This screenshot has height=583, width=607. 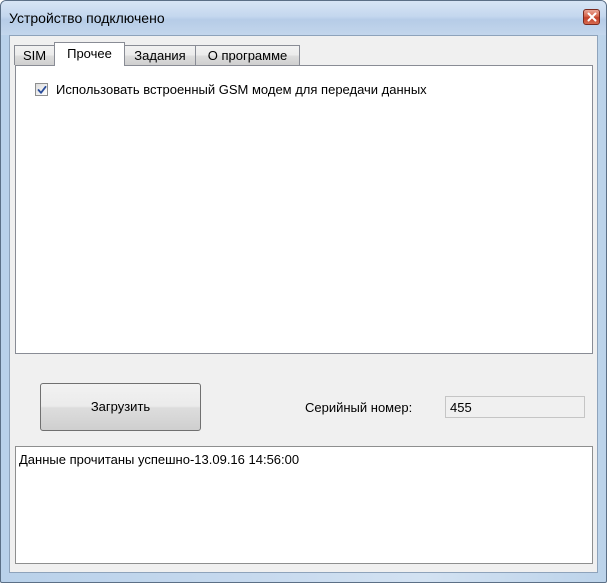 I want to click on window-title: Устройство подключено, so click(x=87, y=18).